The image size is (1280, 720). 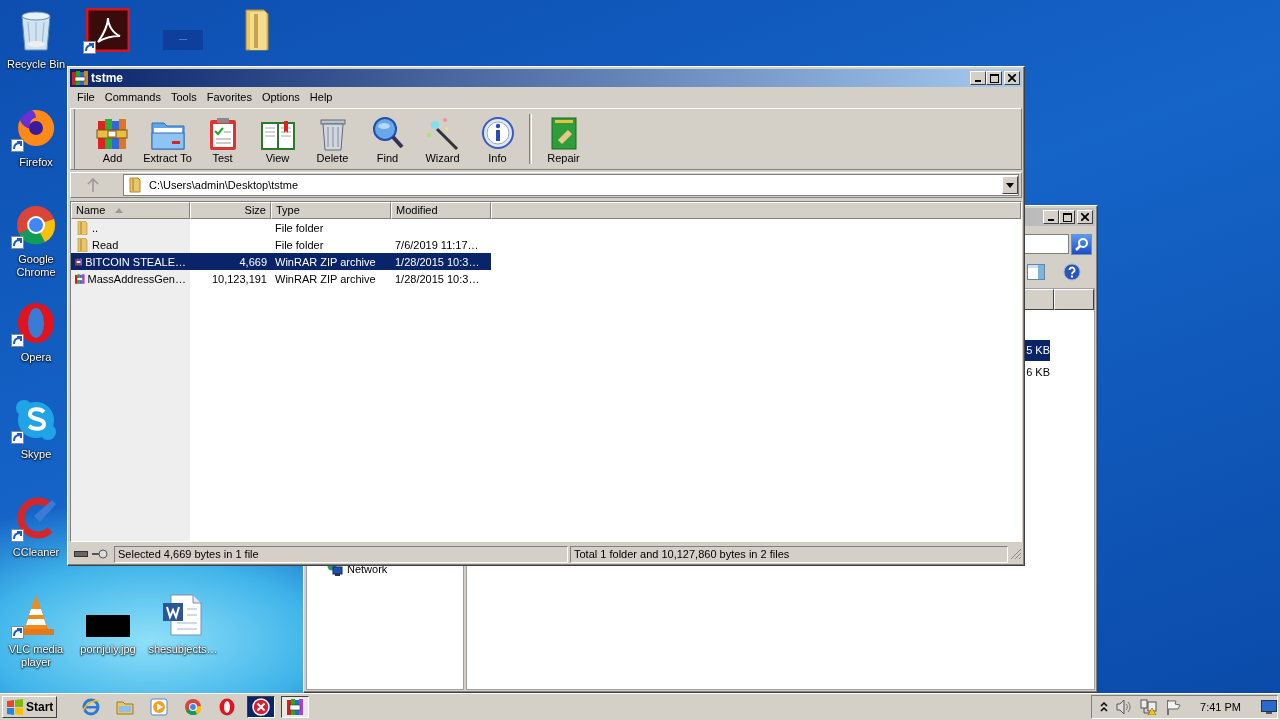 I want to click on archive-books-icon, so click(x=80, y=78).